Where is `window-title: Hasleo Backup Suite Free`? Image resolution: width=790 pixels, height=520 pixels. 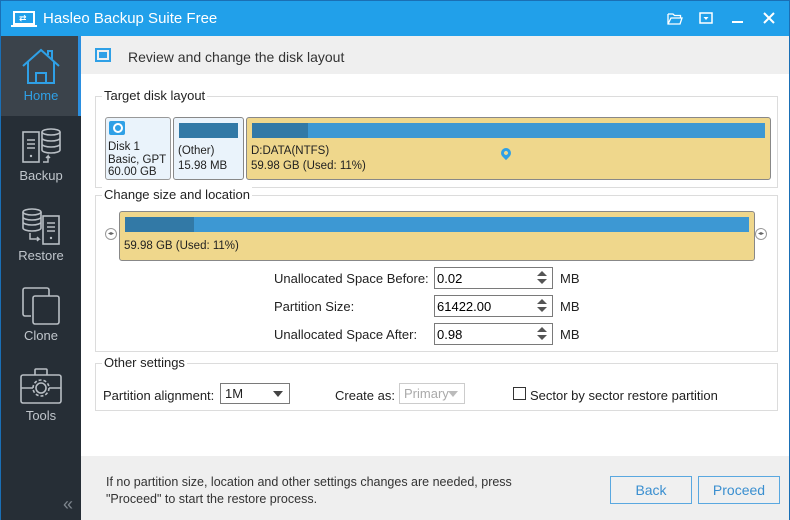
window-title: Hasleo Backup Suite Free is located at coordinates (130, 18).